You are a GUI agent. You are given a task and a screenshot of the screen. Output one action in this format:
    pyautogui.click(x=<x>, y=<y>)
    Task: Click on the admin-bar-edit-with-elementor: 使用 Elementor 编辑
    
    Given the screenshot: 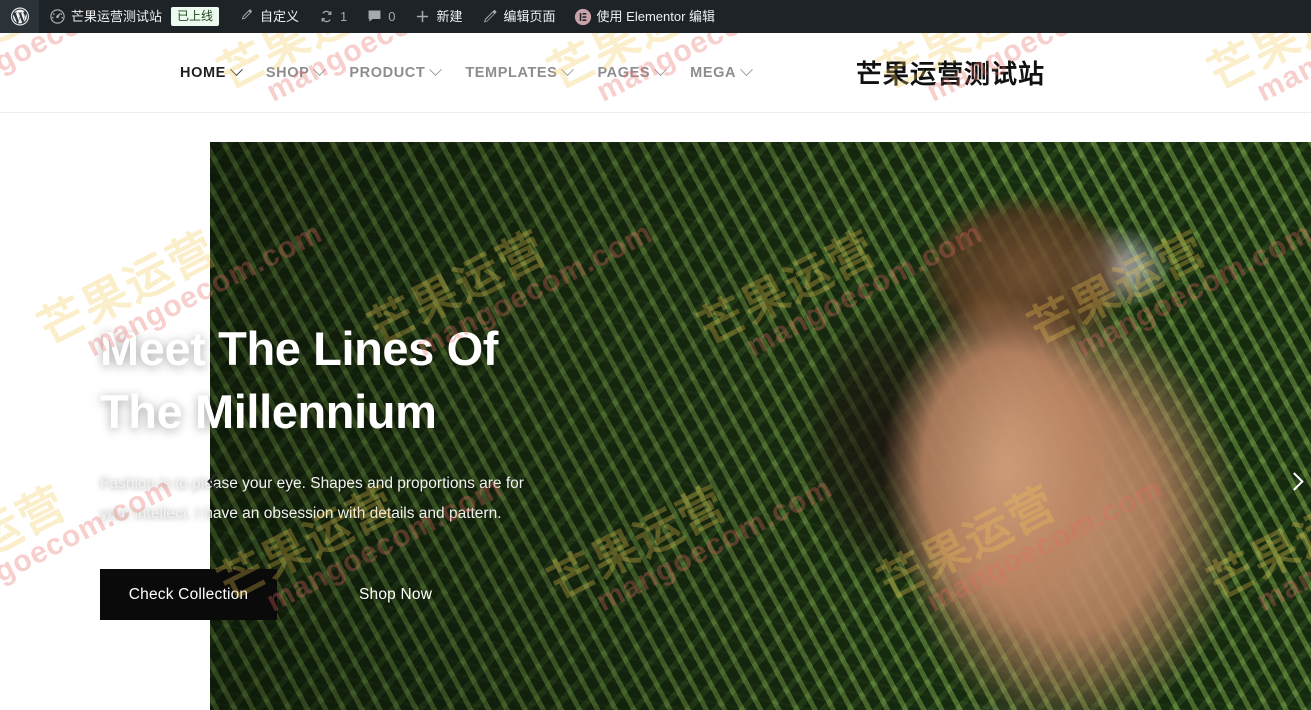 What is the action you would take?
    pyautogui.click(x=644, y=16)
    